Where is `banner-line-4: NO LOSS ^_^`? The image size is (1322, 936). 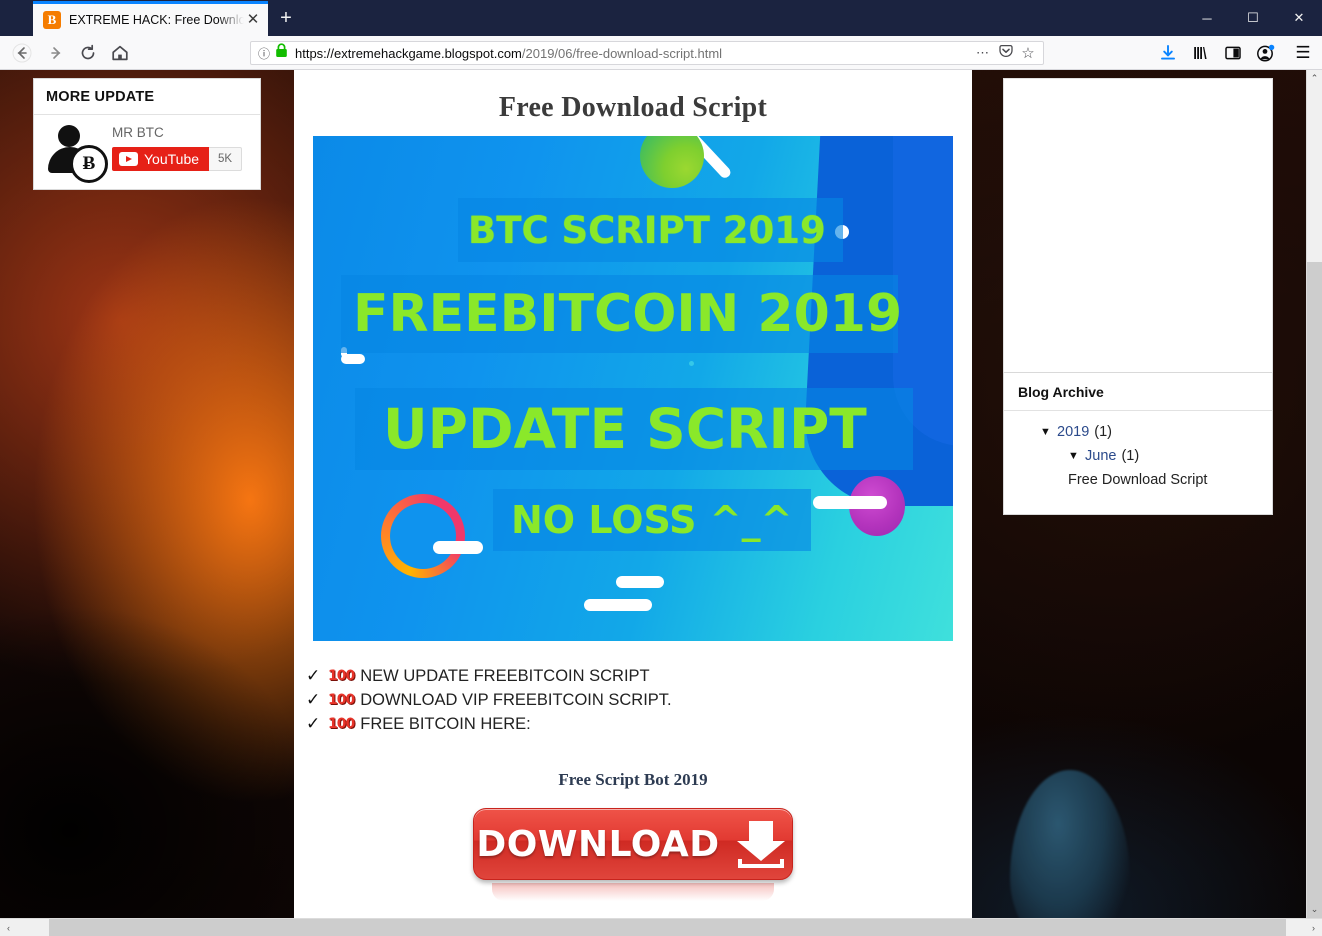 banner-line-4: NO LOSS ^_^ is located at coordinates (652, 520).